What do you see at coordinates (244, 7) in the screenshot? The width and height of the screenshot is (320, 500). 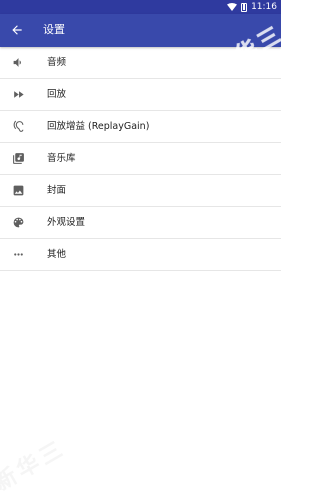 I see `battery-icon` at bounding box center [244, 7].